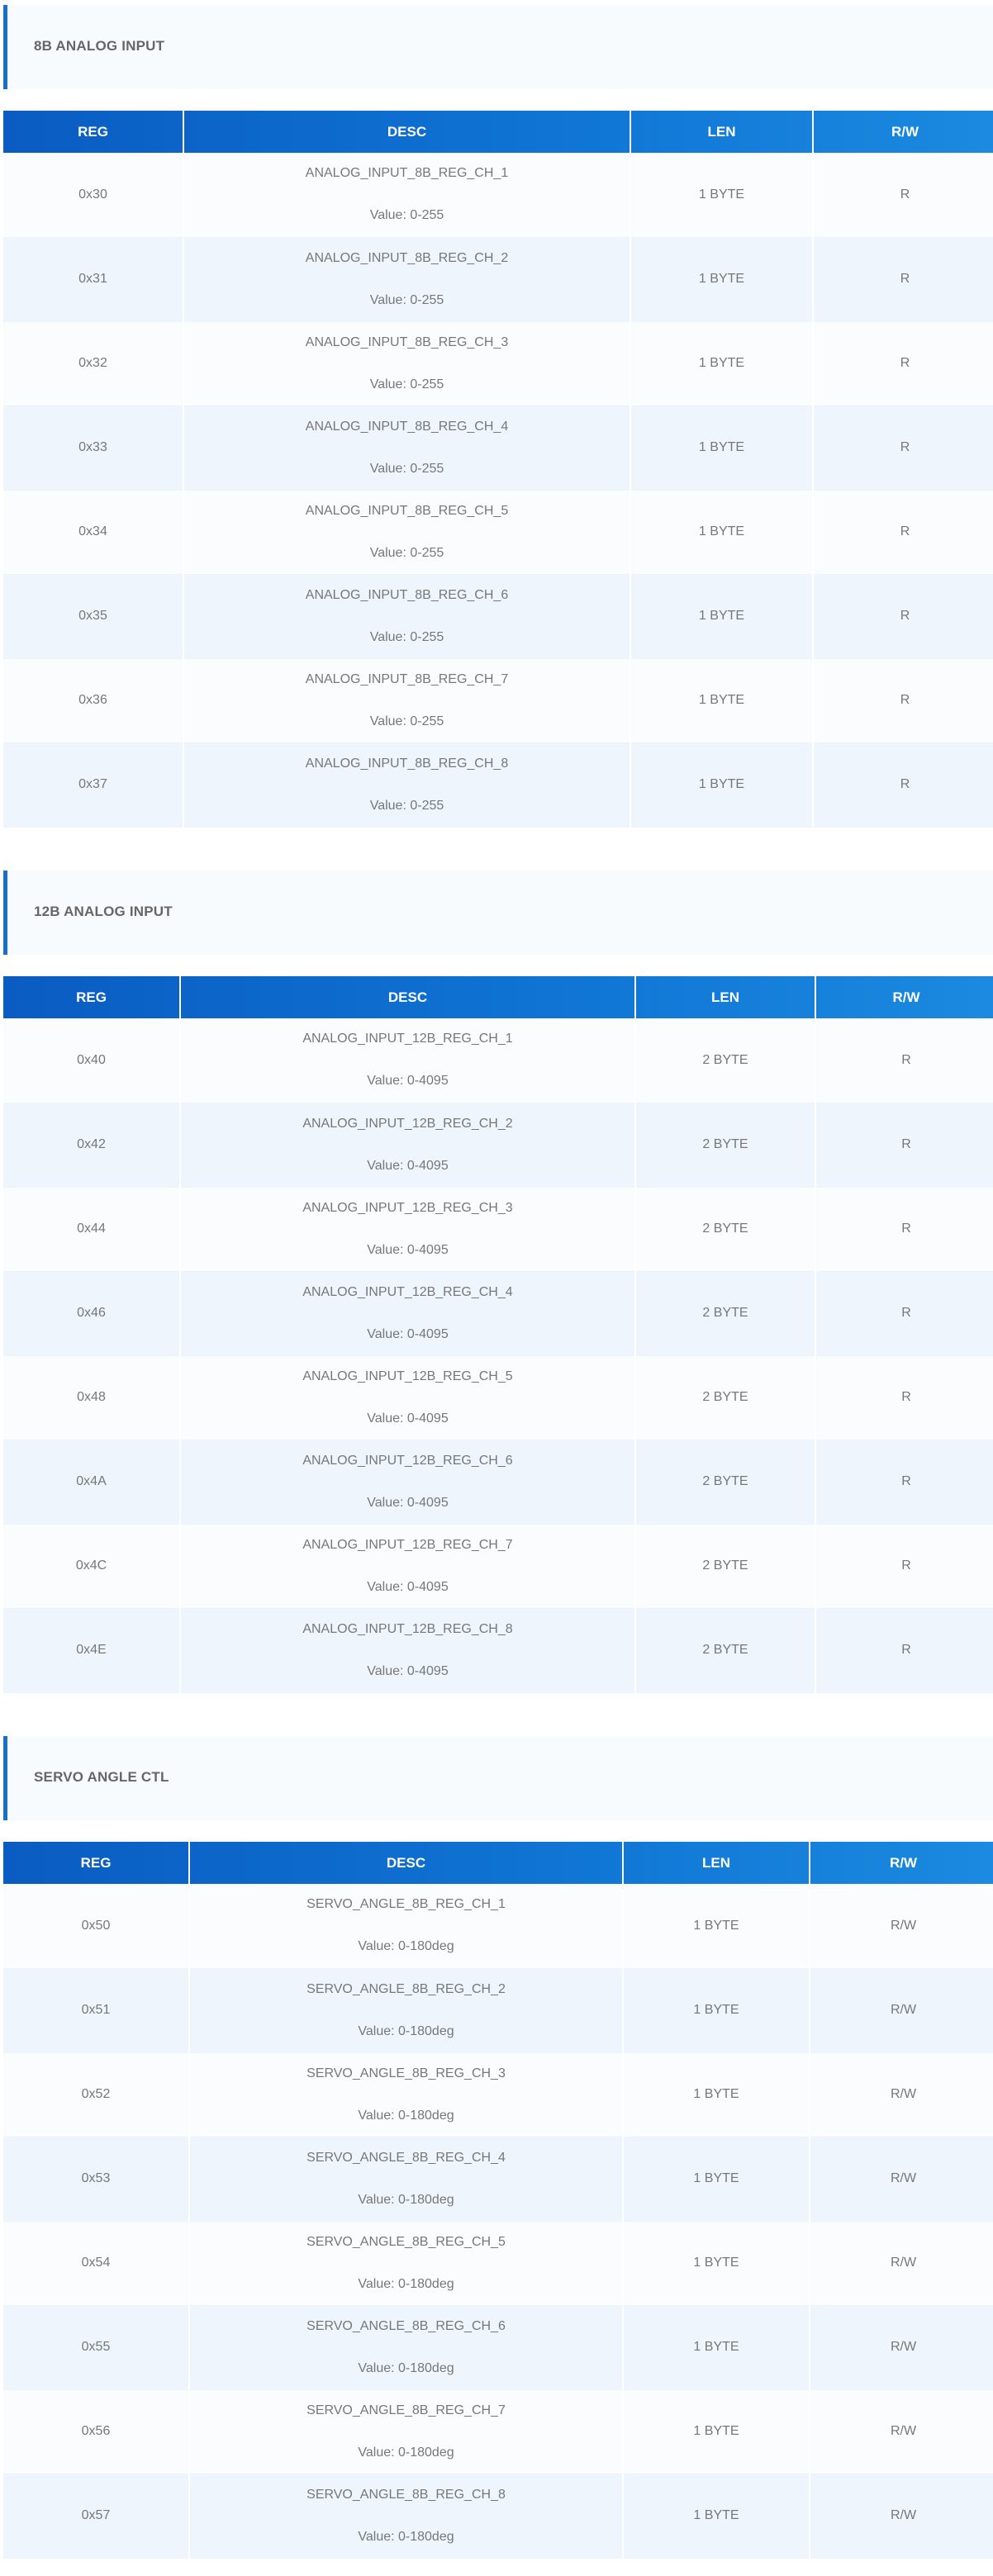 The width and height of the screenshot is (993, 2576). I want to click on cell-desc: ANALOG_INPUT_8B_REG_CH_2 Value: 0-255, so click(407, 279).